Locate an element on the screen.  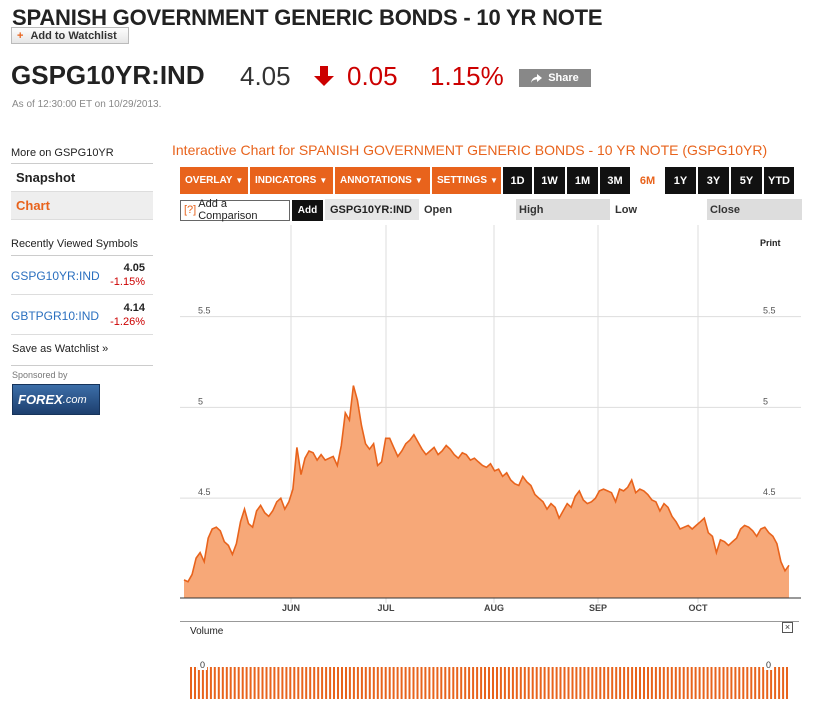
recent-symbol-value: 4.05 is located at coordinates (134, 268).